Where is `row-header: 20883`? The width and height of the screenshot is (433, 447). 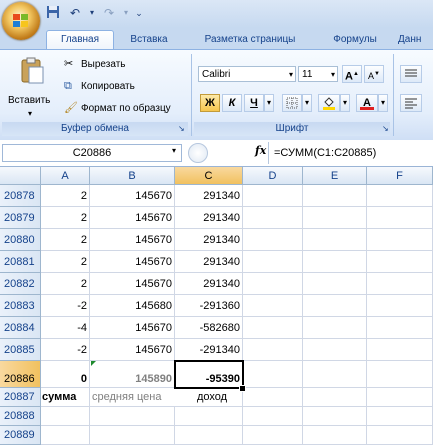 row-header: 20883 is located at coordinates (20, 306).